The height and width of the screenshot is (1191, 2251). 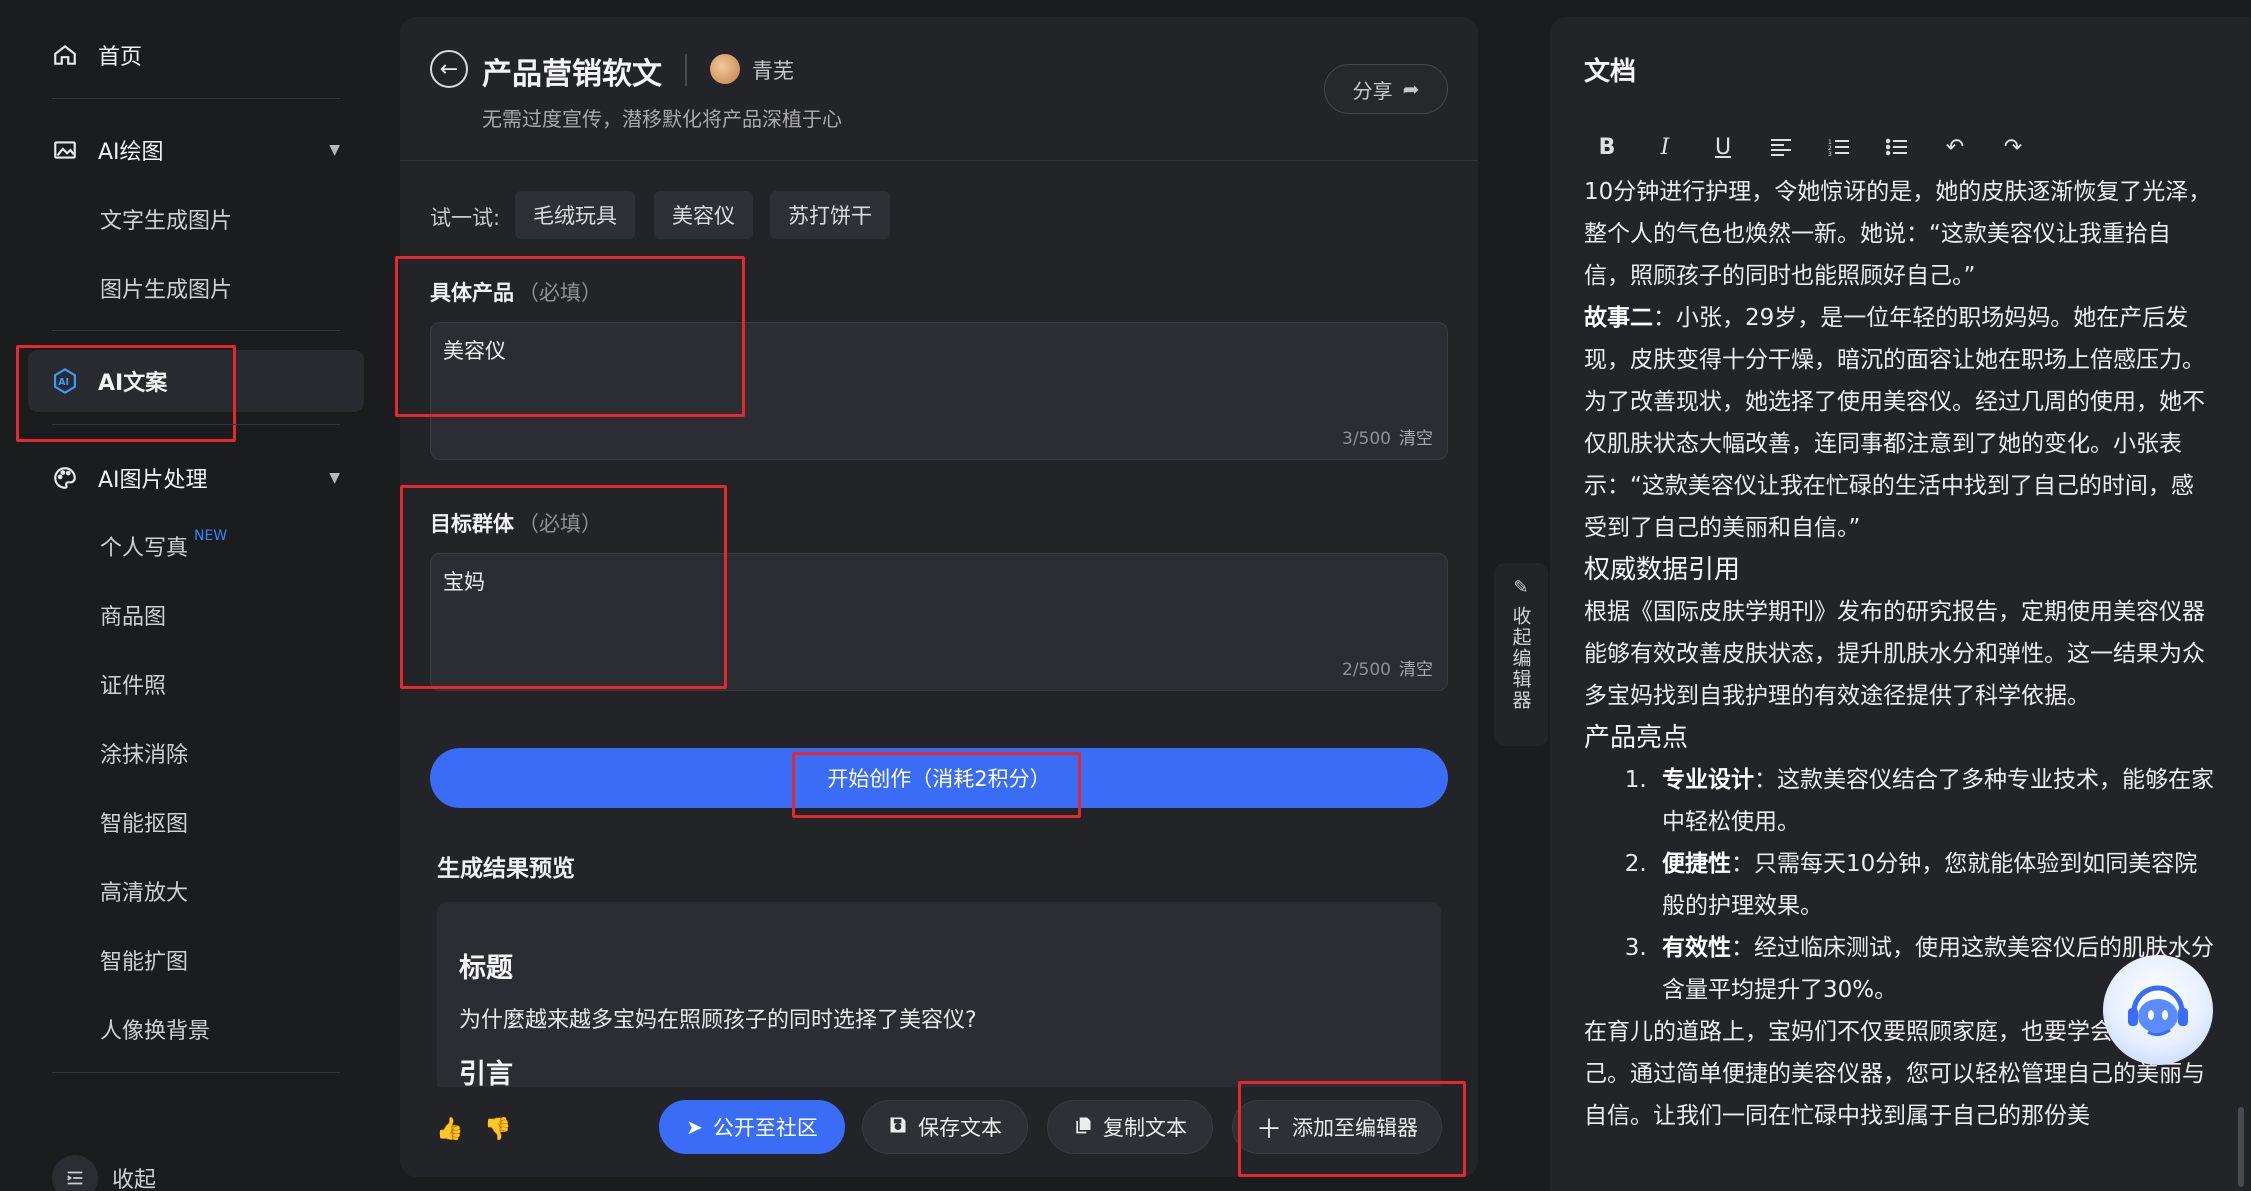 What do you see at coordinates (1520, 658) in the screenshot?
I see `collapse-editor-label: 收起编辑器` at bounding box center [1520, 658].